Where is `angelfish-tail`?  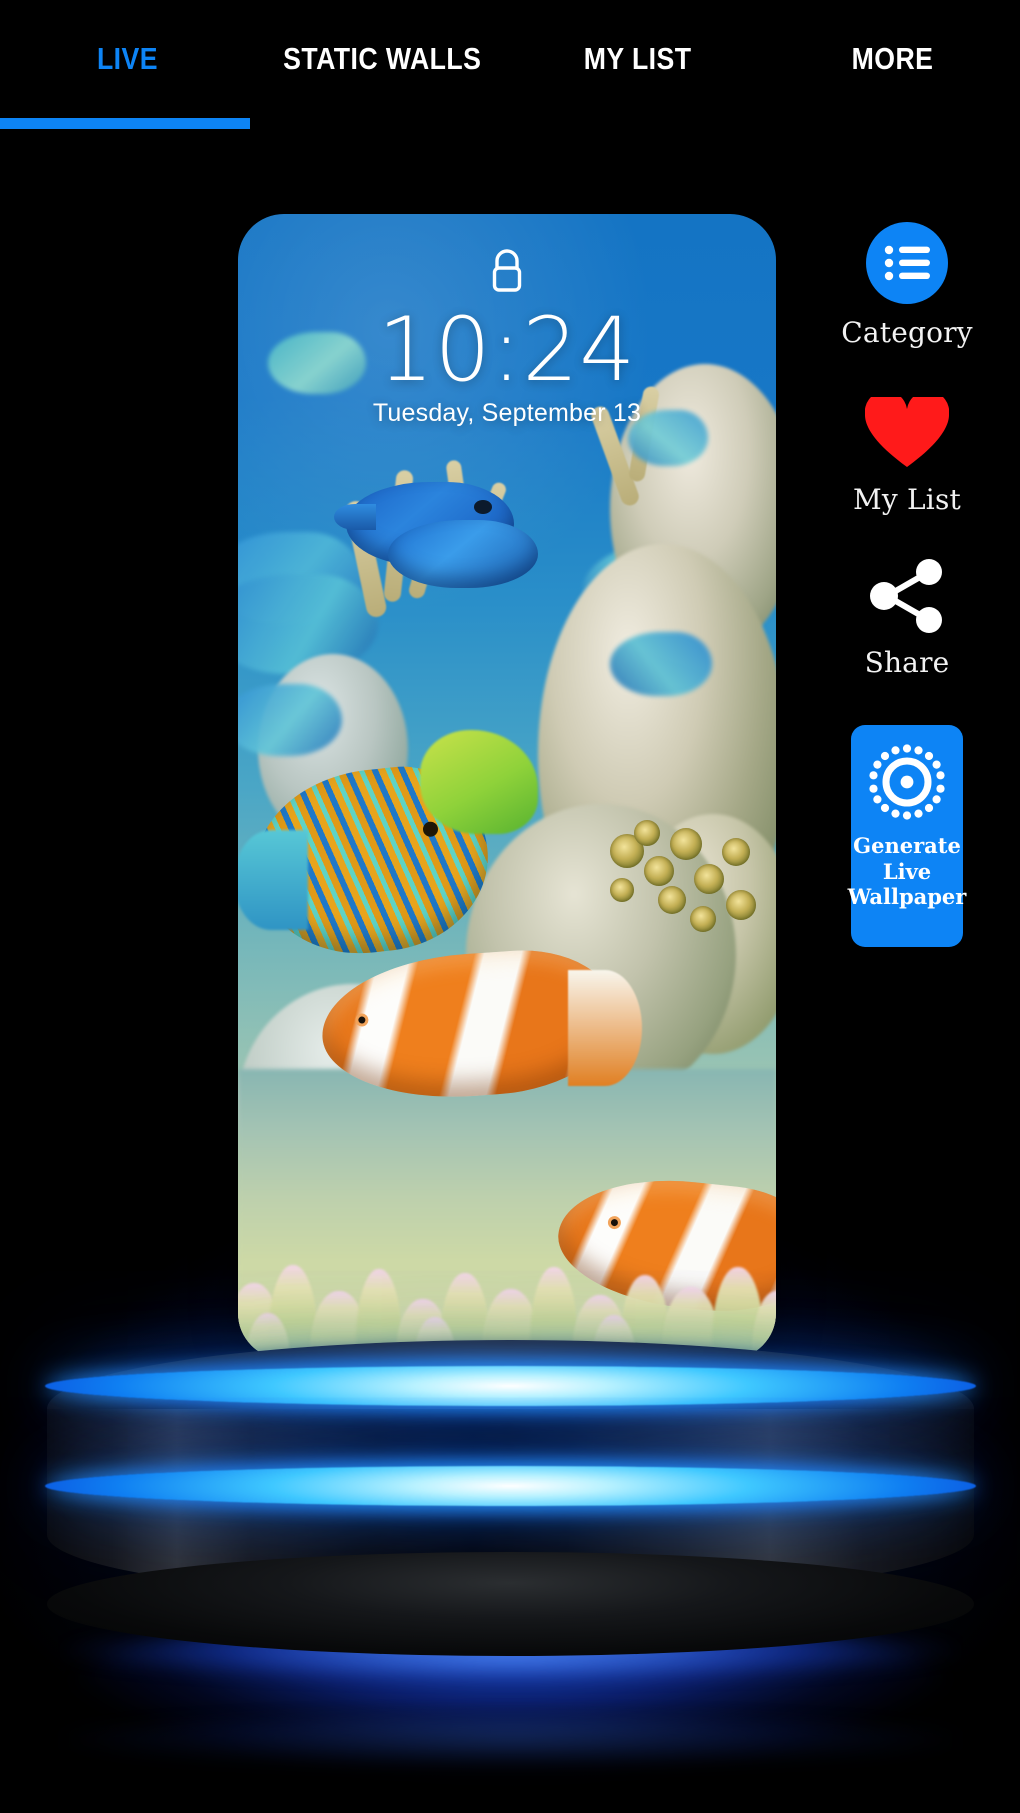
angelfish-tail is located at coordinates (273, 880).